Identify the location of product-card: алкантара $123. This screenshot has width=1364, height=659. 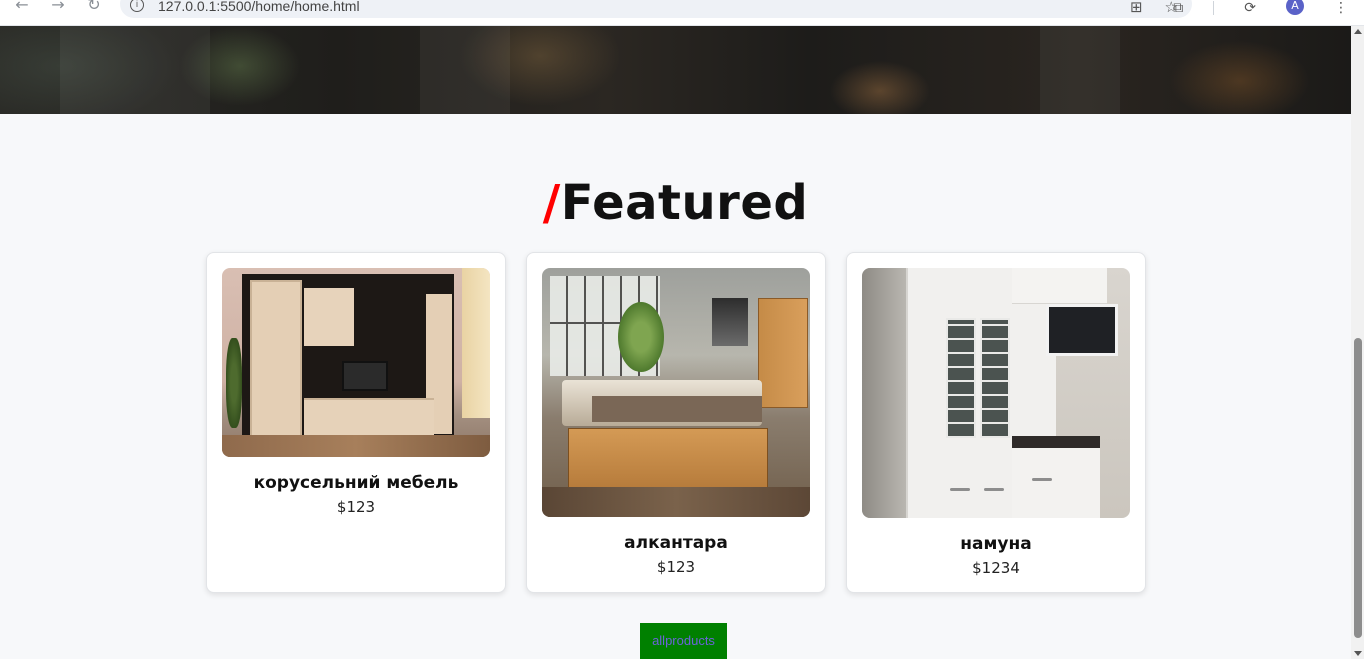
(676, 422).